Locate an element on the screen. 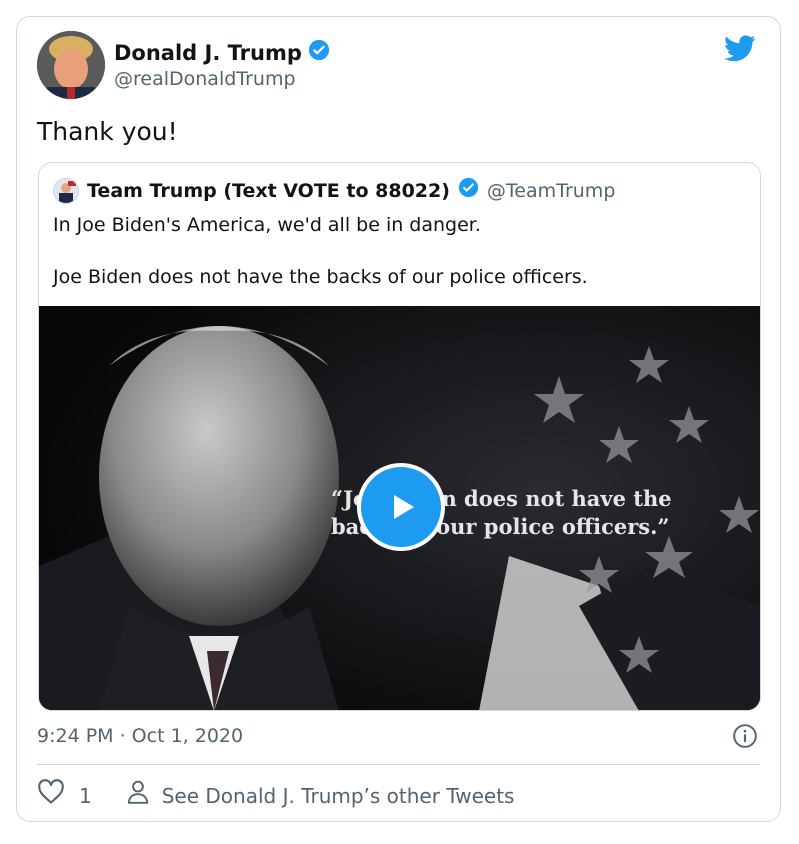 Image resolution: width=799 pixels, height=844 pixels. play-icon is located at coordinates (401, 507).